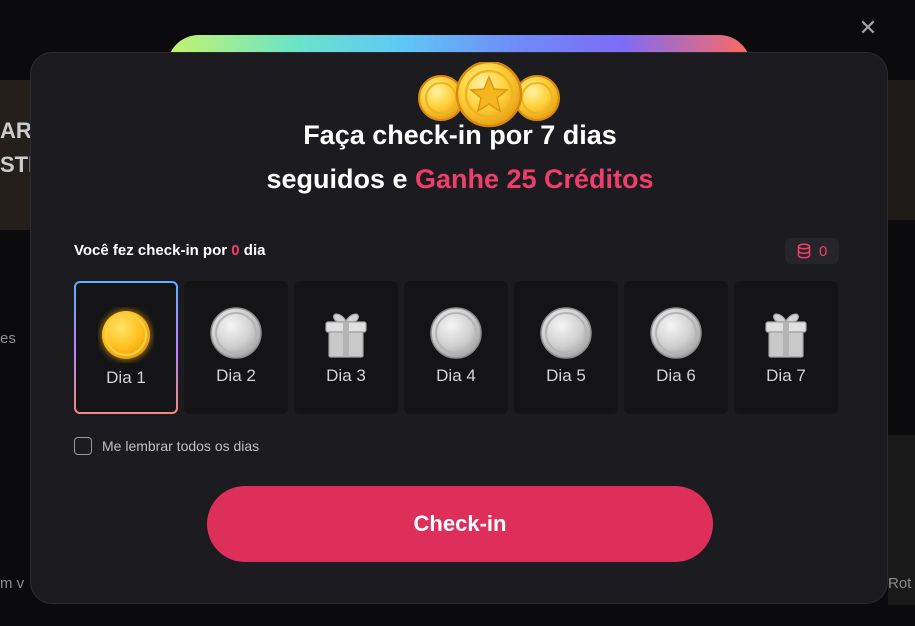 The image size is (915, 626). What do you see at coordinates (460, 135) in the screenshot?
I see `title-line-1: Faça check-in por 7 dias` at bounding box center [460, 135].